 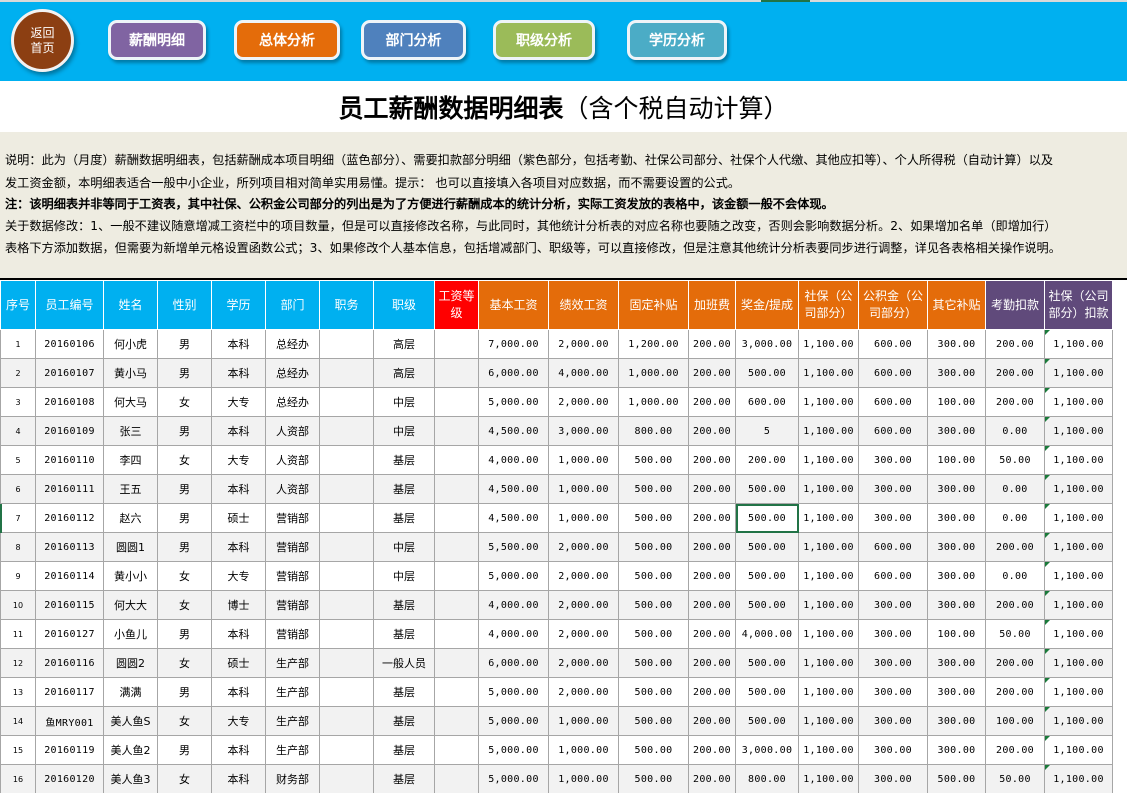 I want to click on attendance-deduction-cell: 0.00, so click(x=1015, y=489).